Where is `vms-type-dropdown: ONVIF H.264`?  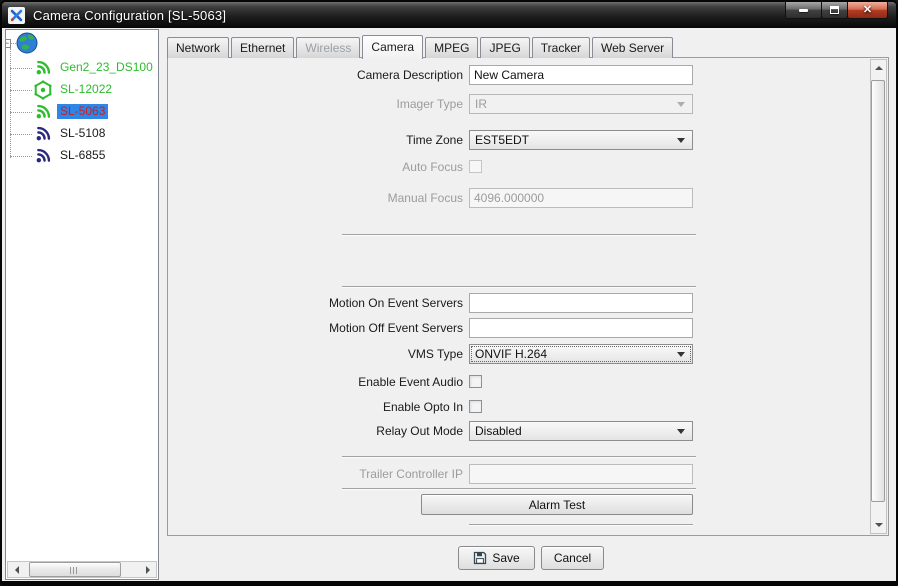
vms-type-dropdown: ONVIF H.264 is located at coordinates (581, 354).